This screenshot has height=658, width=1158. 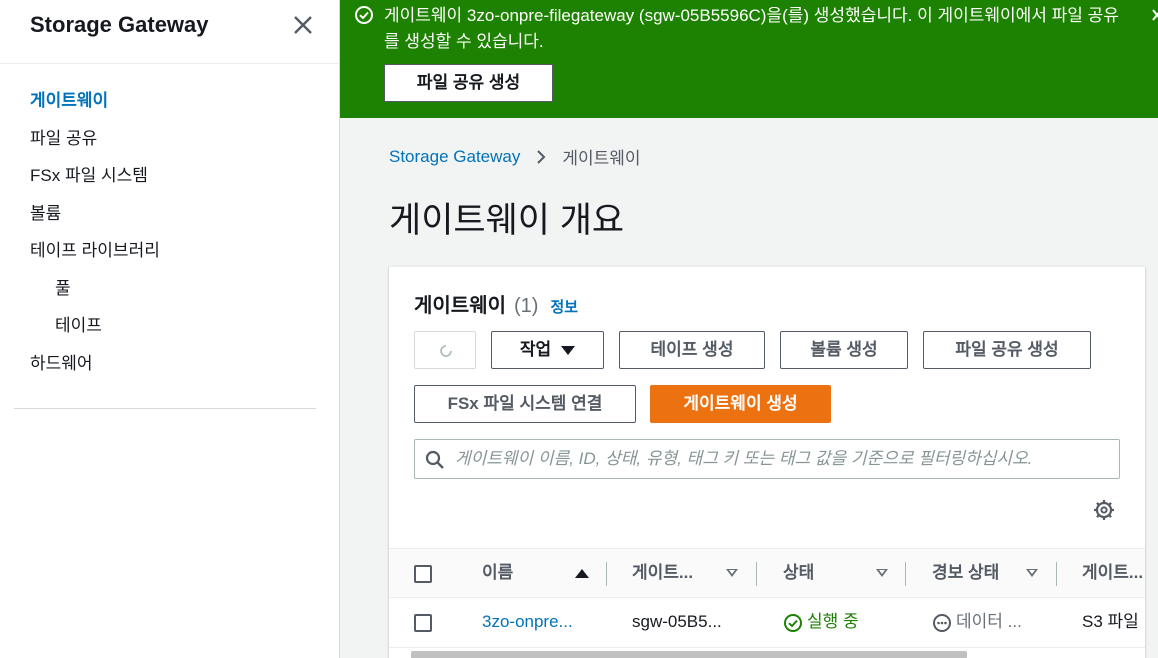 What do you see at coordinates (507, 220) in the screenshot?
I see `page-title: 게이트웨이 개요` at bounding box center [507, 220].